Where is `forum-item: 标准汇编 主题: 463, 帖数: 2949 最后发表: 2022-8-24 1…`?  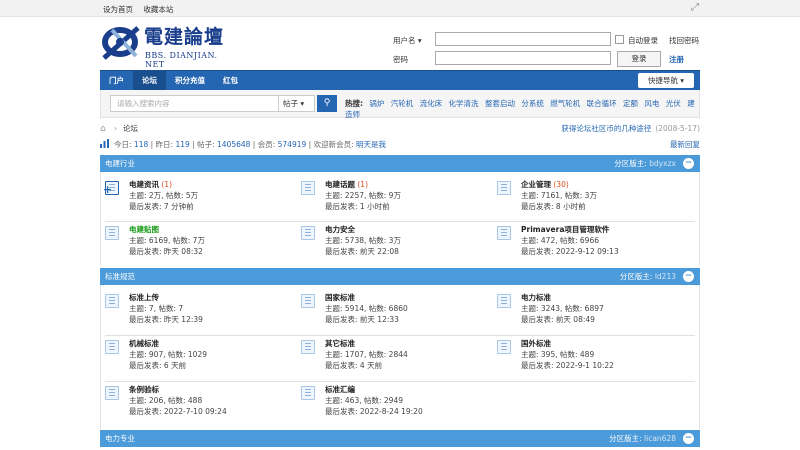
forum-item: 标准汇编 主题: 463, 帖数: 2949 最后发表: 2022-8-24 1… is located at coordinates (396, 404).